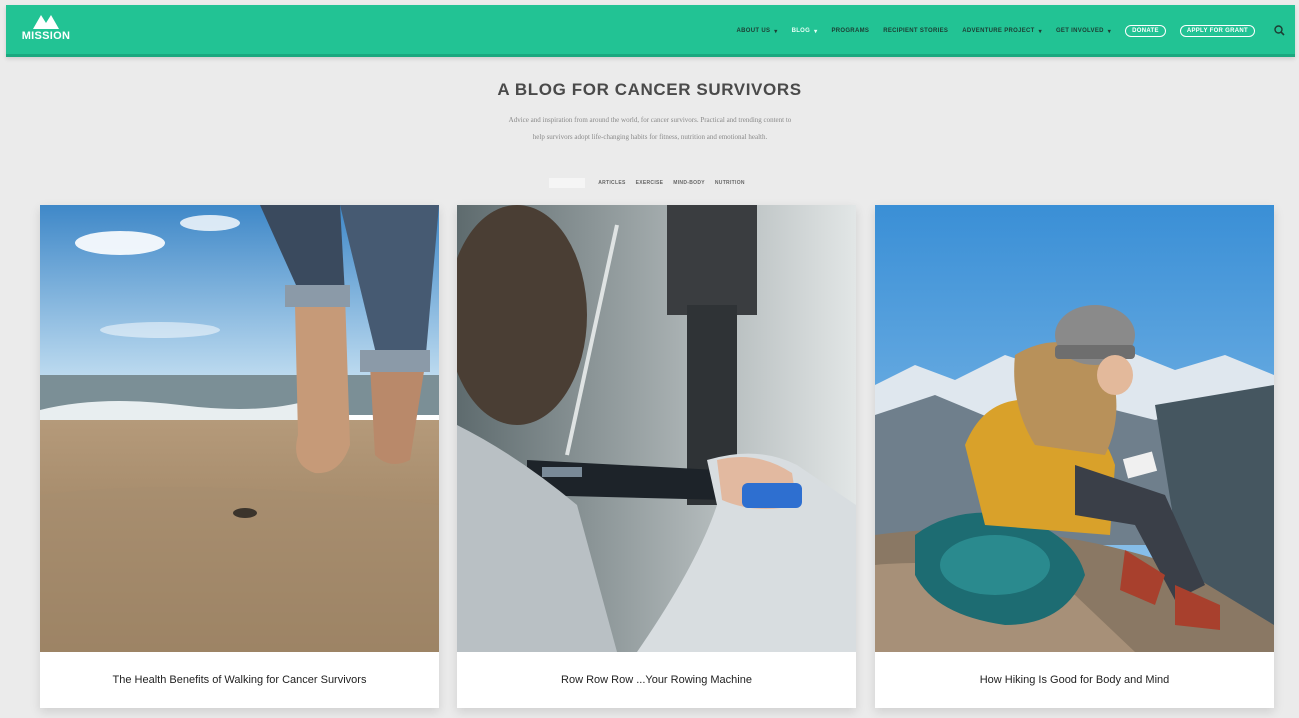  Describe the element at coordinates (46, 22) in the screenshot. I see `mountain-logo-icon` at that location.